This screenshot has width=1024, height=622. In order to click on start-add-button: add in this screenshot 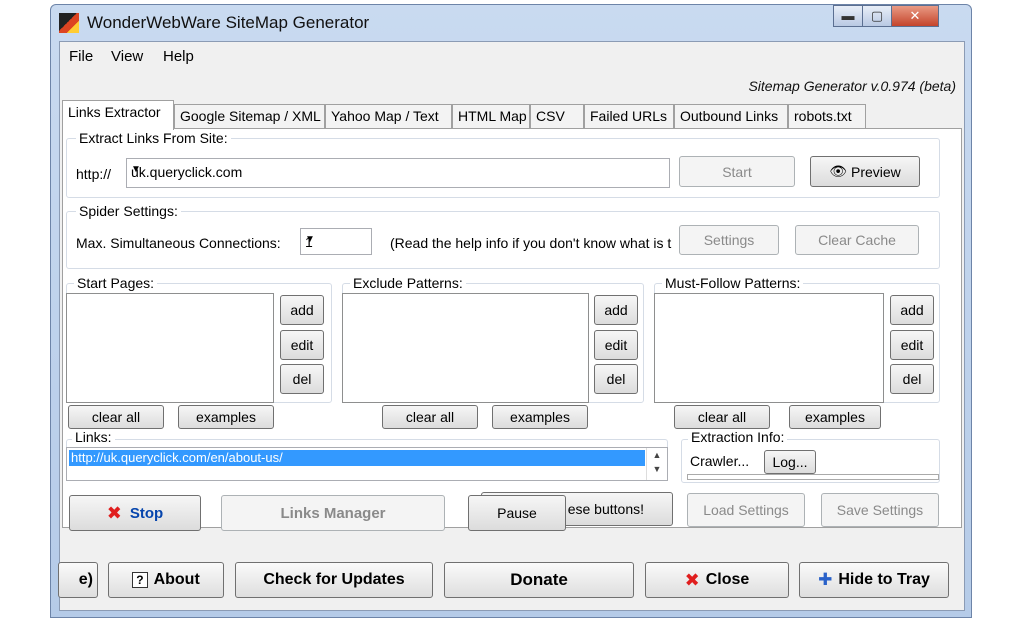, I will do `click(302, 310)`.